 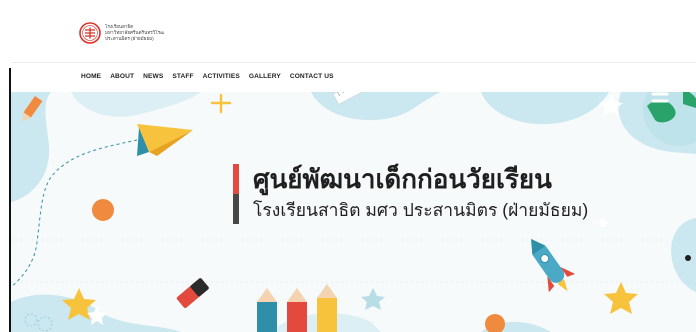 What do you see at coordinates (236, 194) in the screenshot?
I see `title-accent-bar` at bounding box center [236, 194].